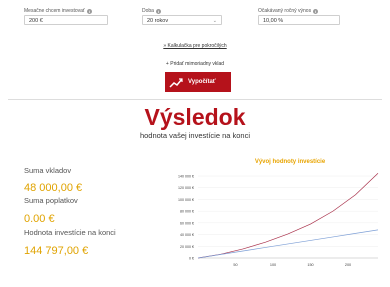  Describe the element at coordinates (187, 223) in the screenshot. I see `y-tick-label: 60 000 €` at that location.